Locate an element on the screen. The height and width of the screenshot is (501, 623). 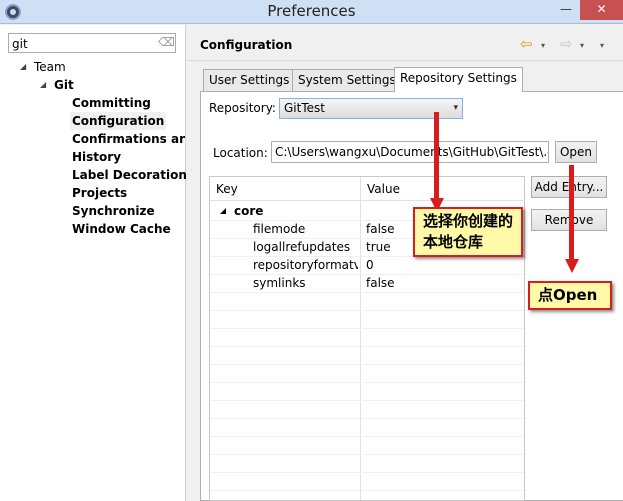
forward-history-dropdown-icon: ▾ is located at coordinates (582, 45).